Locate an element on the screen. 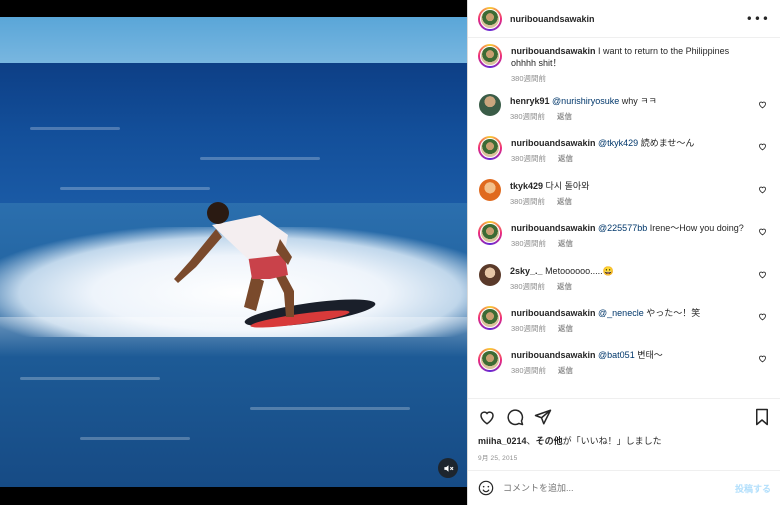 This screenshot has height=505, width=780. comment-mention: @tkyk429 is located at coordinates (618, 143).